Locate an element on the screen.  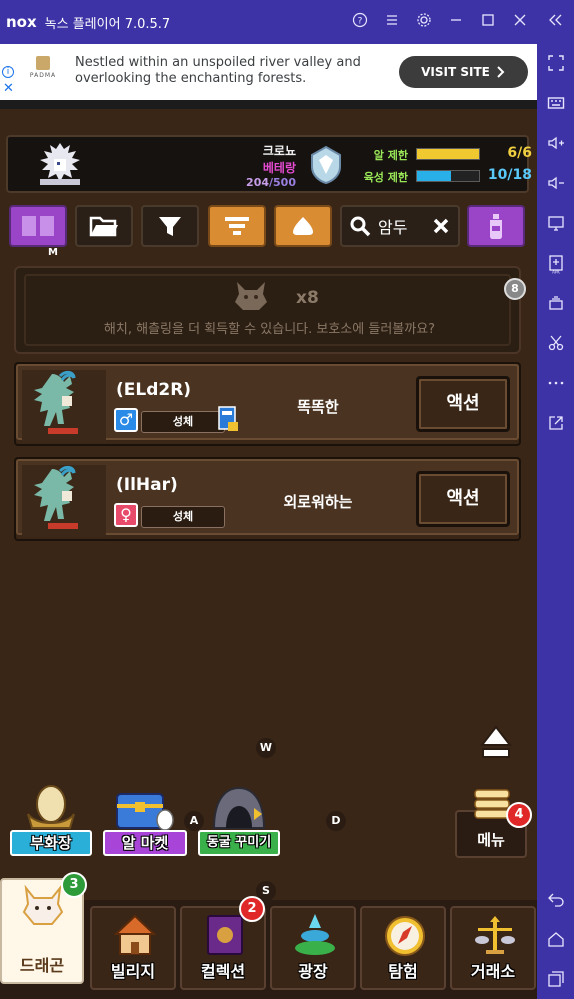
filter-icon is located at coordinates (170, 226).